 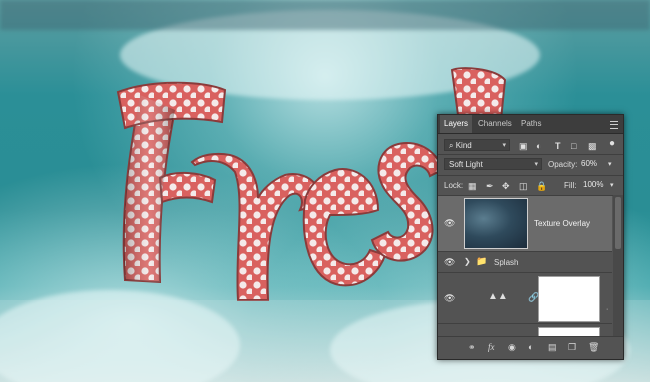 I want to click on link-icon: ⚭, so click(x=472, y=347).